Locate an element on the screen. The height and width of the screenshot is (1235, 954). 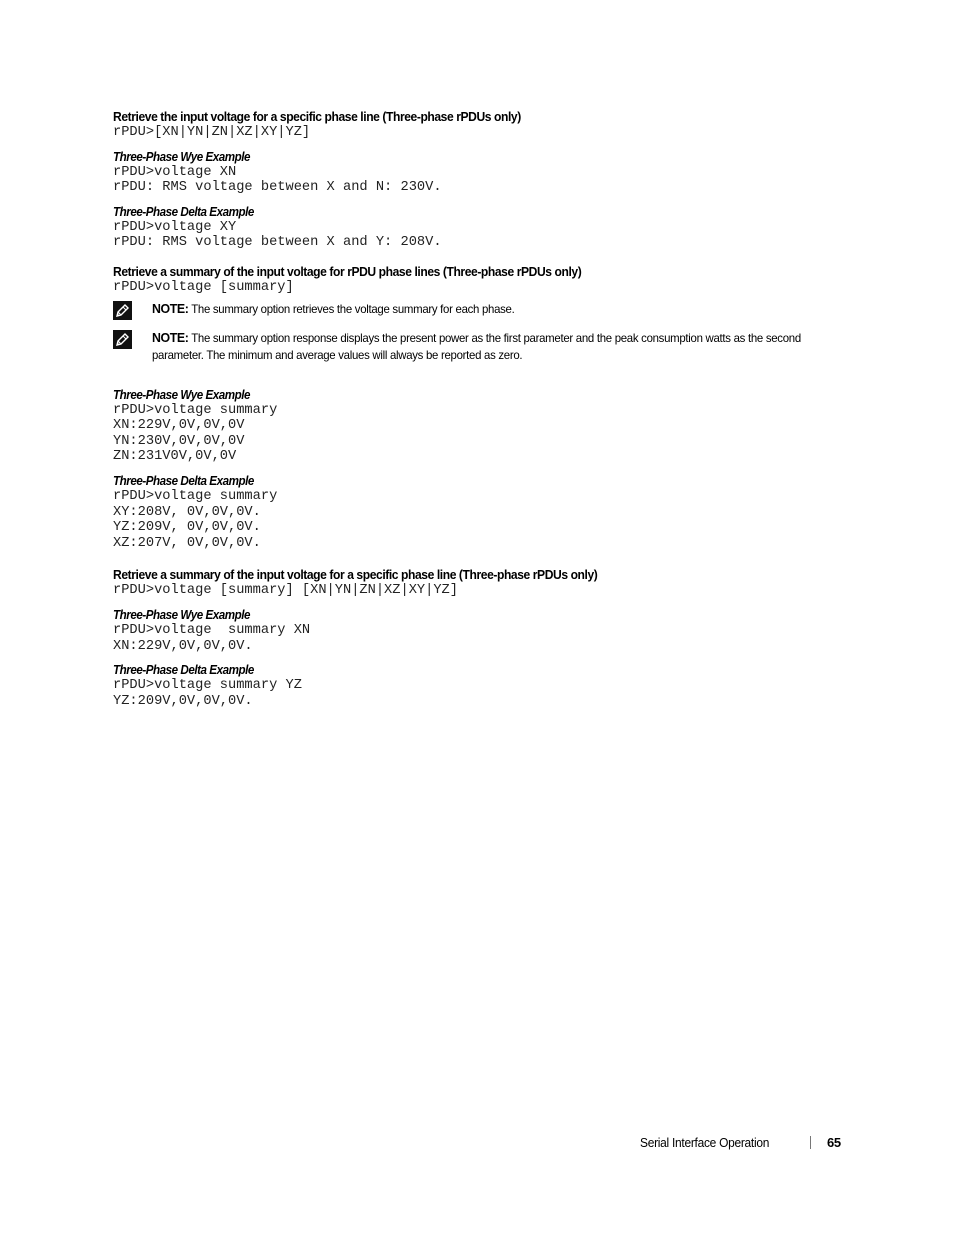
code-line: rPDU: RMS voltage between X and Y: 208V. is located at coordinates (277, 243).